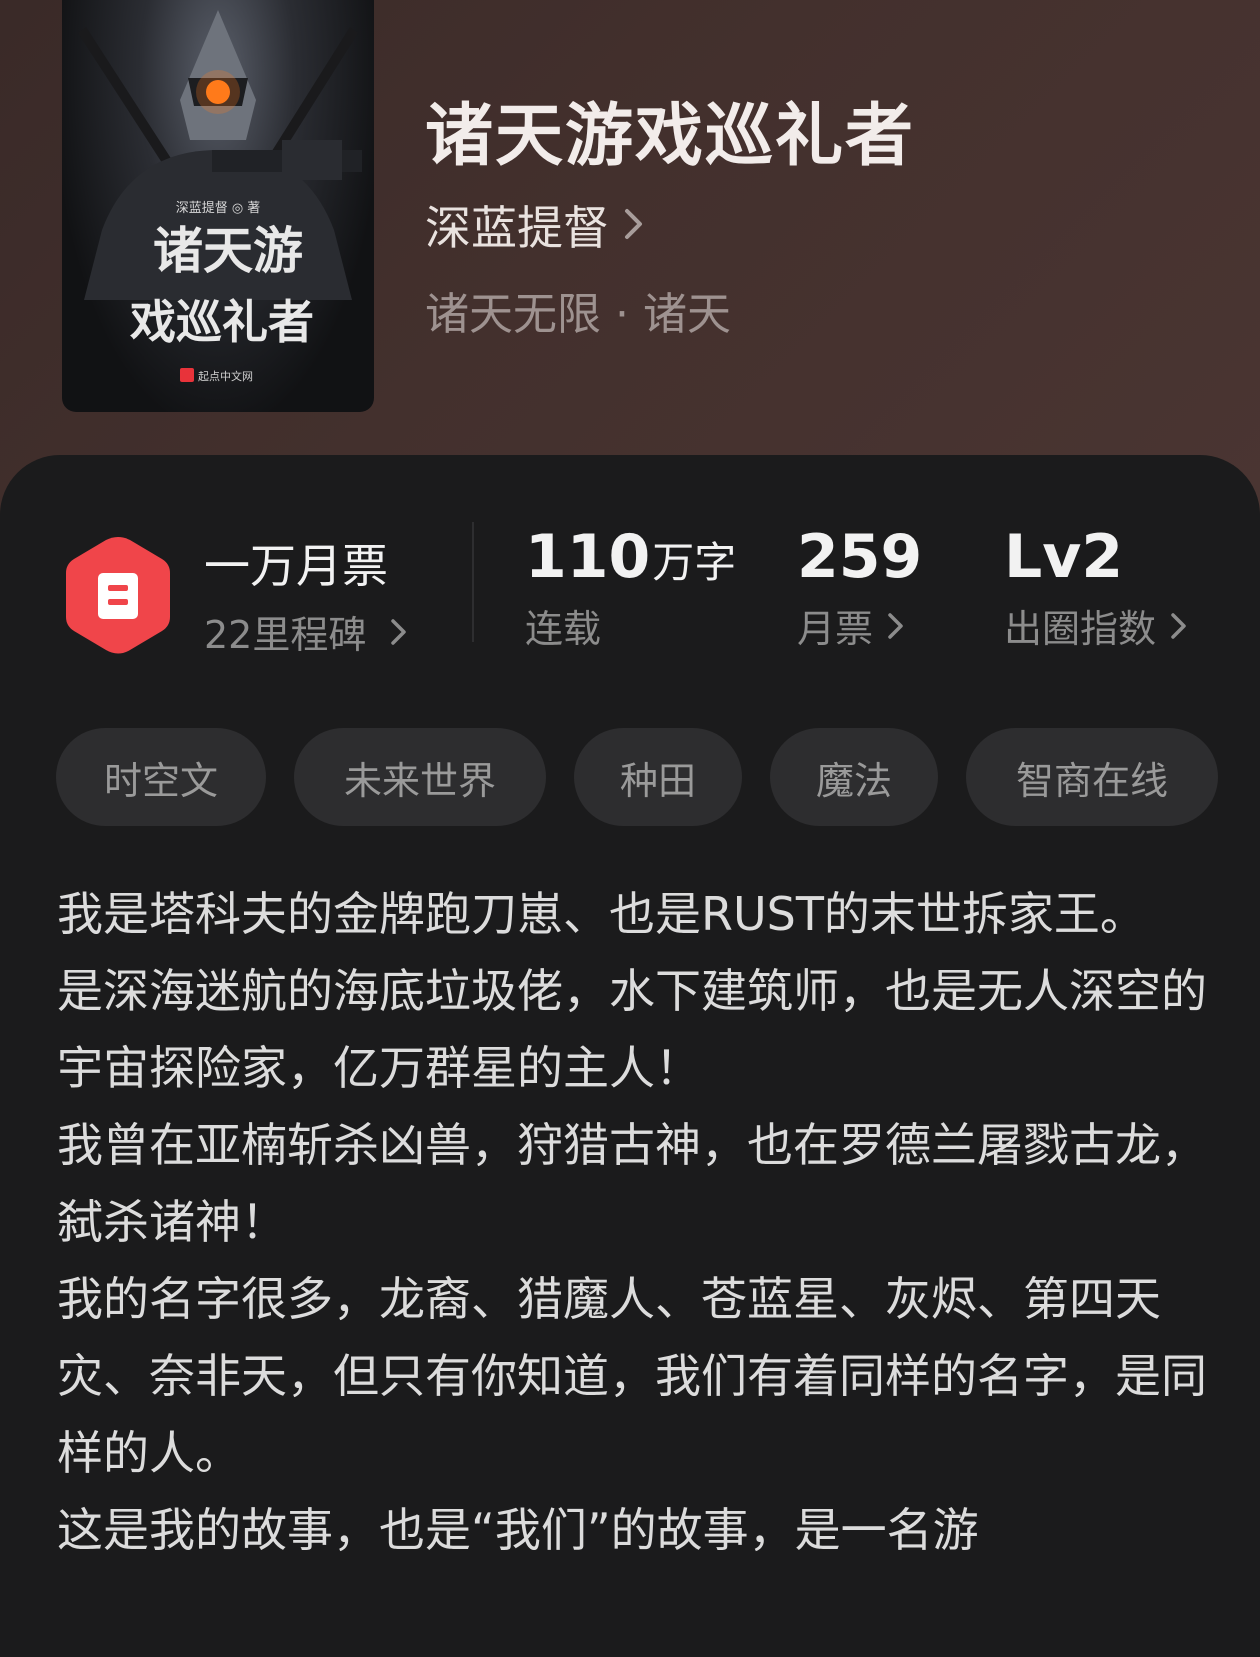  Describe the element at coordinates (1080, 629) in the screenshot. I see `popularity-label: 出圈指数` at that location.